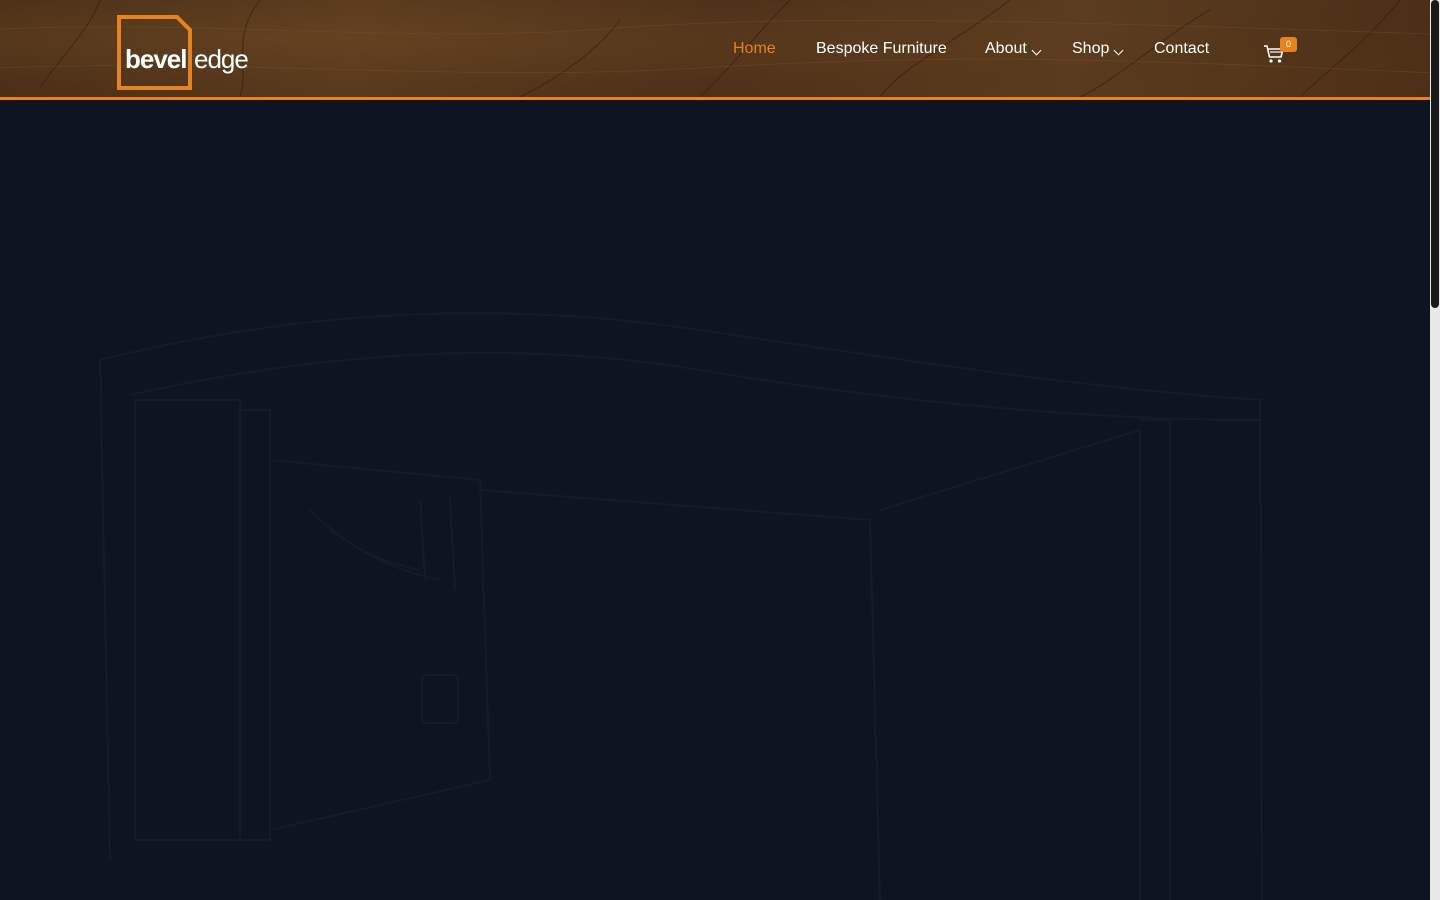 This screenshot has height=900, width=1440. I want to click on cart-count-badge: 0, so click(1288, 44).